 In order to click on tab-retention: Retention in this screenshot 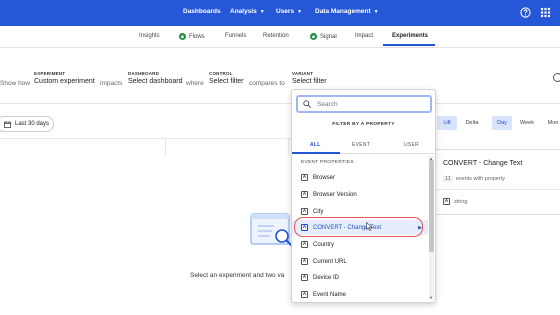, I will do `click(276, 36)`.